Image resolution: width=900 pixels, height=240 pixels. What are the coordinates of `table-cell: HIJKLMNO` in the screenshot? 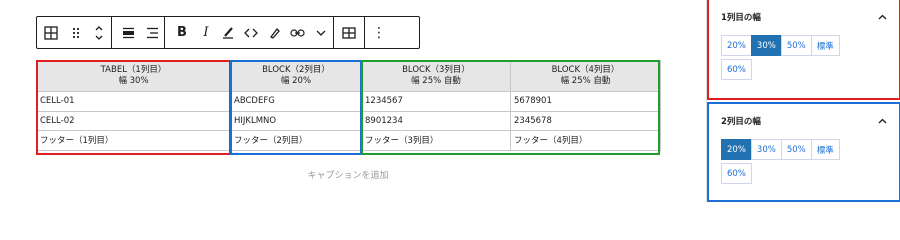 It's located at (296, 120).